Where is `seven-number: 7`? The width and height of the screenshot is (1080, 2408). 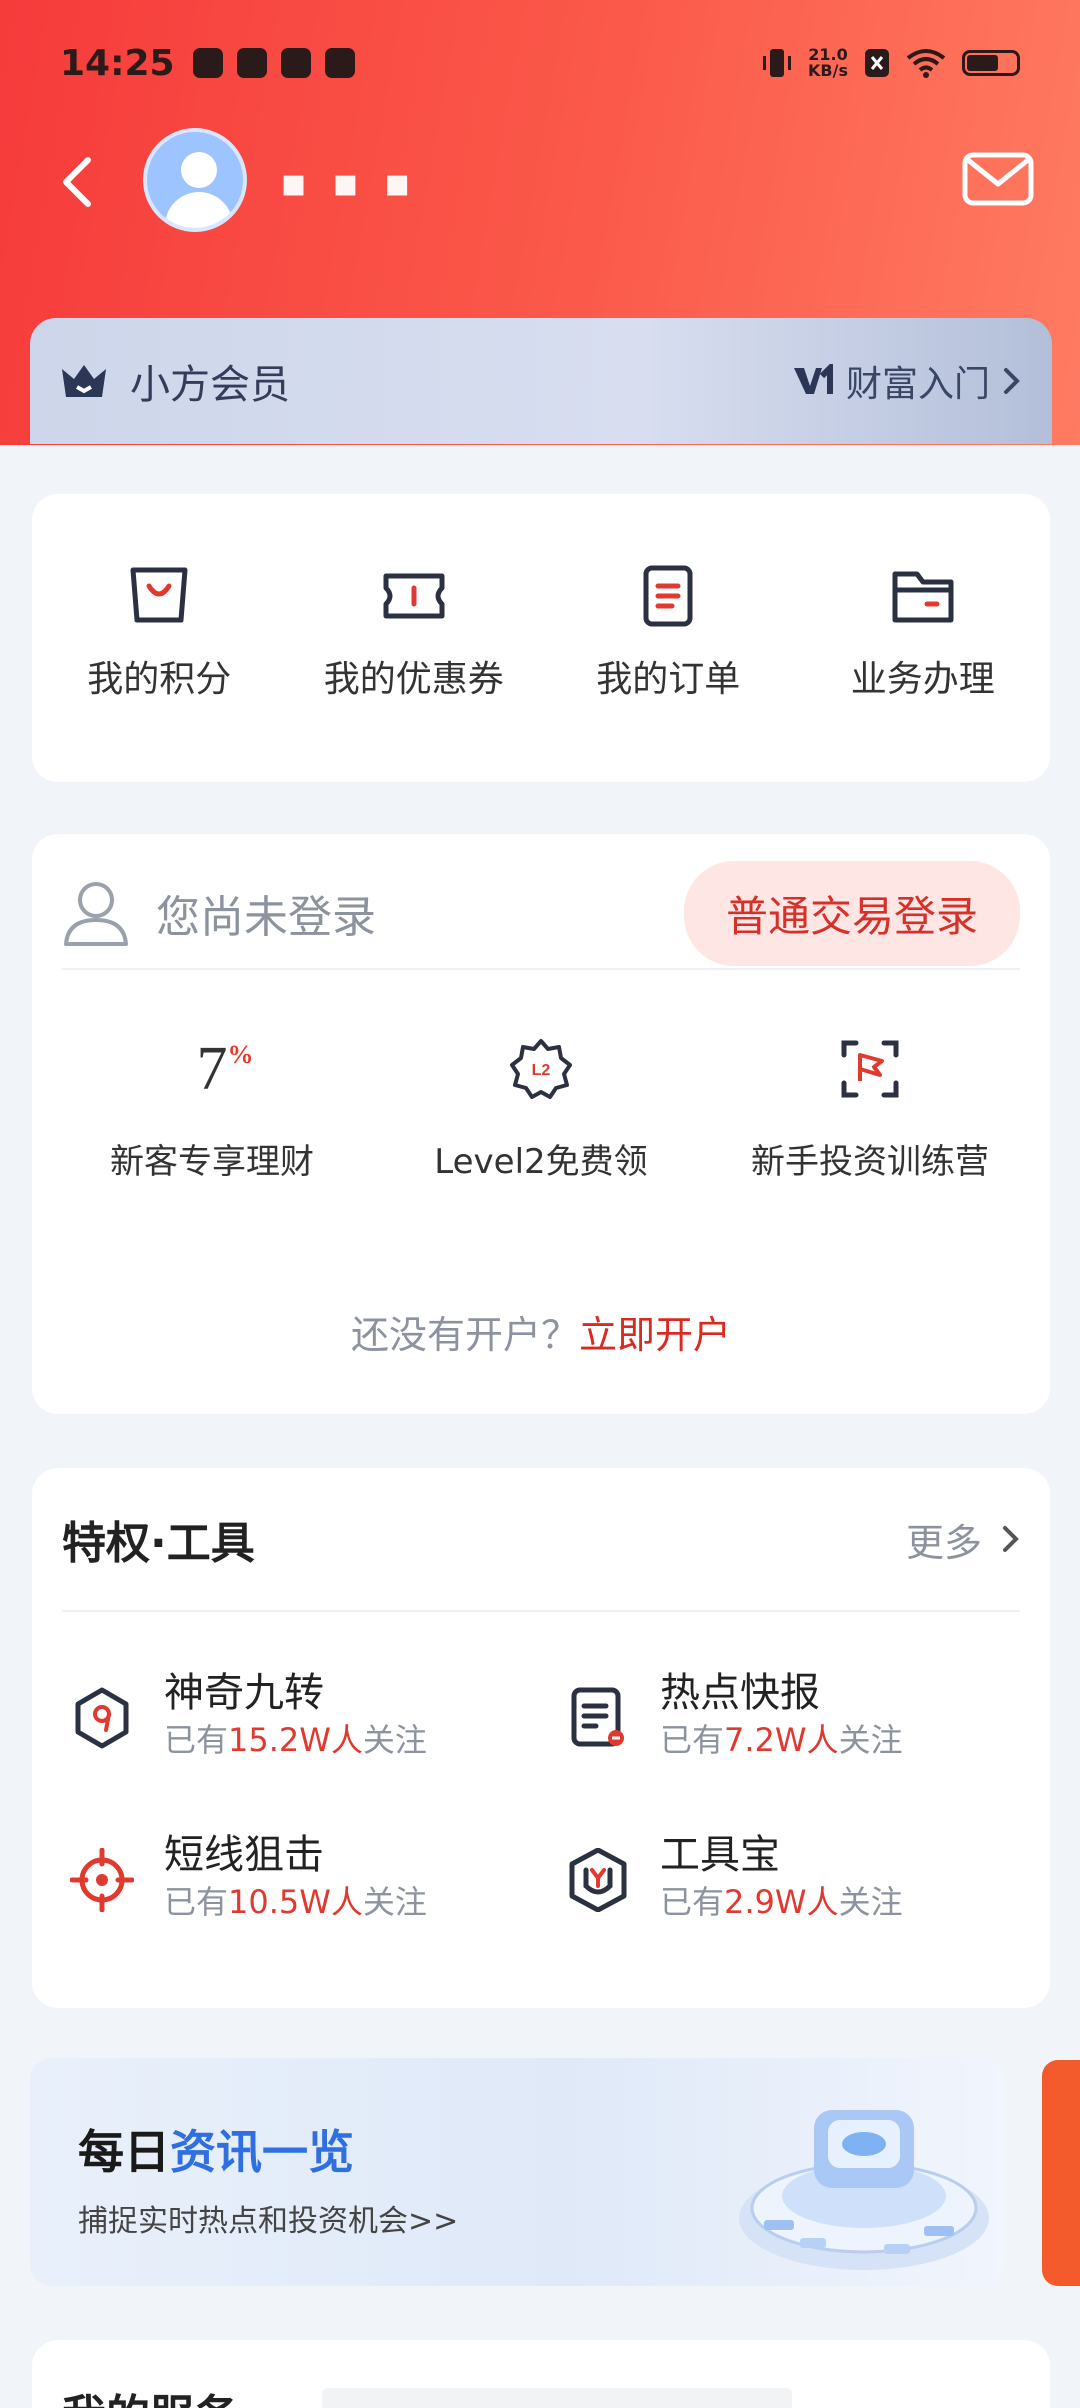 seven-number: 7 is located at coordinates (212, 1068).